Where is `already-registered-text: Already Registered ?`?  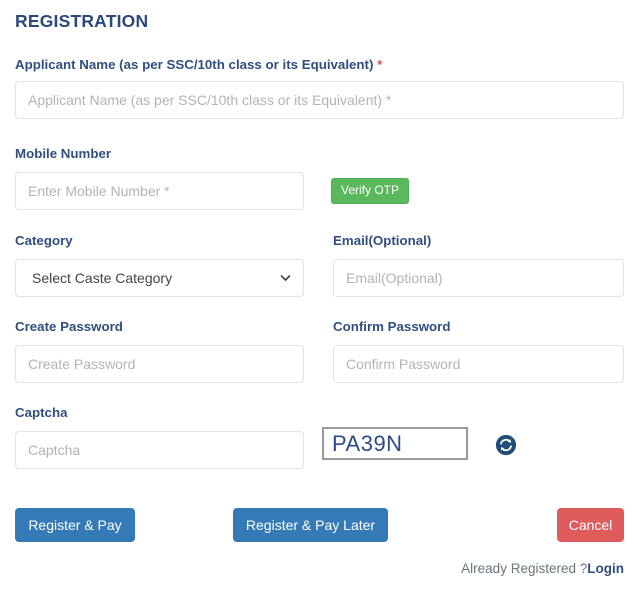 already-registered-text: Already Registered ? is located at coordinates (524, 568).